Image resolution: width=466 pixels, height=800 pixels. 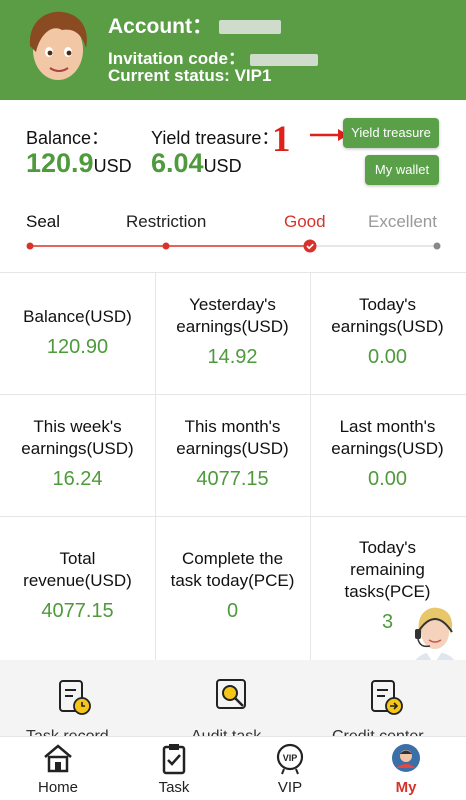 What do you see at coordinates (283, 59) in the screenshot?
I see `invitation-code-redacted` at bounding box center [283, 59].